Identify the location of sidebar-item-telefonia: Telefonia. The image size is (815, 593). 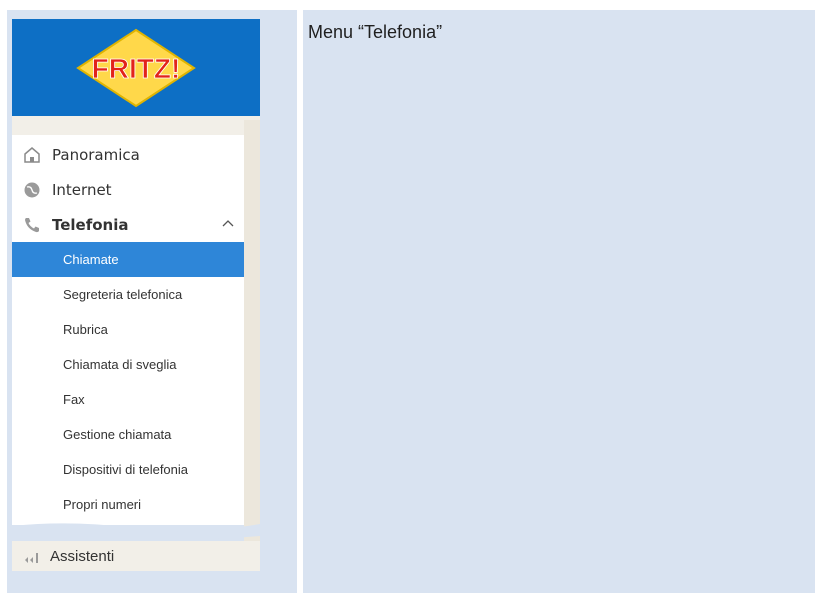
(128, 224).